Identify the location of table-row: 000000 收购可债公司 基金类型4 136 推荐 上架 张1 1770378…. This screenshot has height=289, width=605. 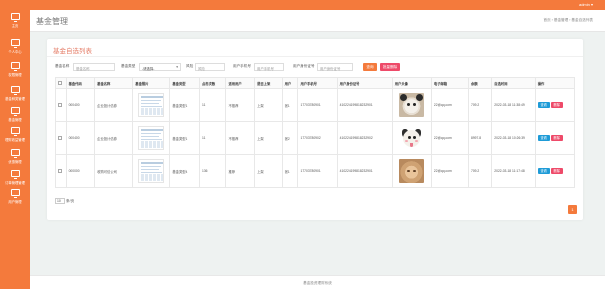
(315, 171).